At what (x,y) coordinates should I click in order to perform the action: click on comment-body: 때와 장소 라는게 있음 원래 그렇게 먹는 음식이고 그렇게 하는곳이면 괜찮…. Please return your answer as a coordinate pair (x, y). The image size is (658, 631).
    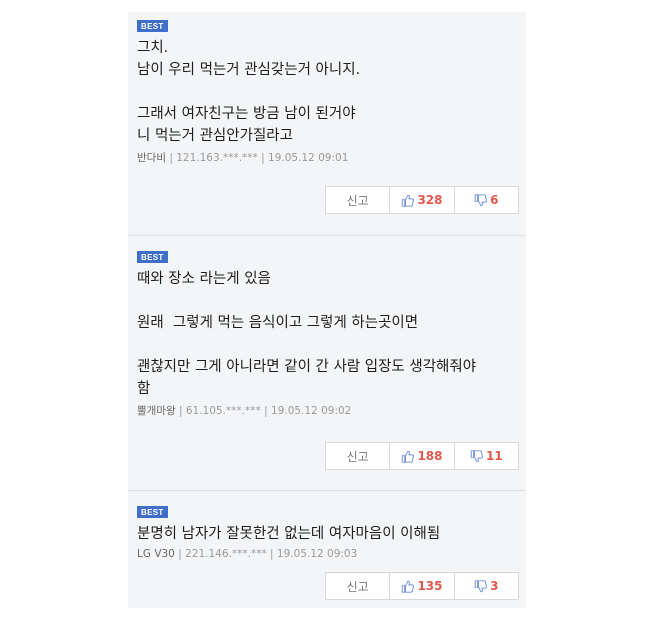
    Looking at the image, I should click on (331, 334).